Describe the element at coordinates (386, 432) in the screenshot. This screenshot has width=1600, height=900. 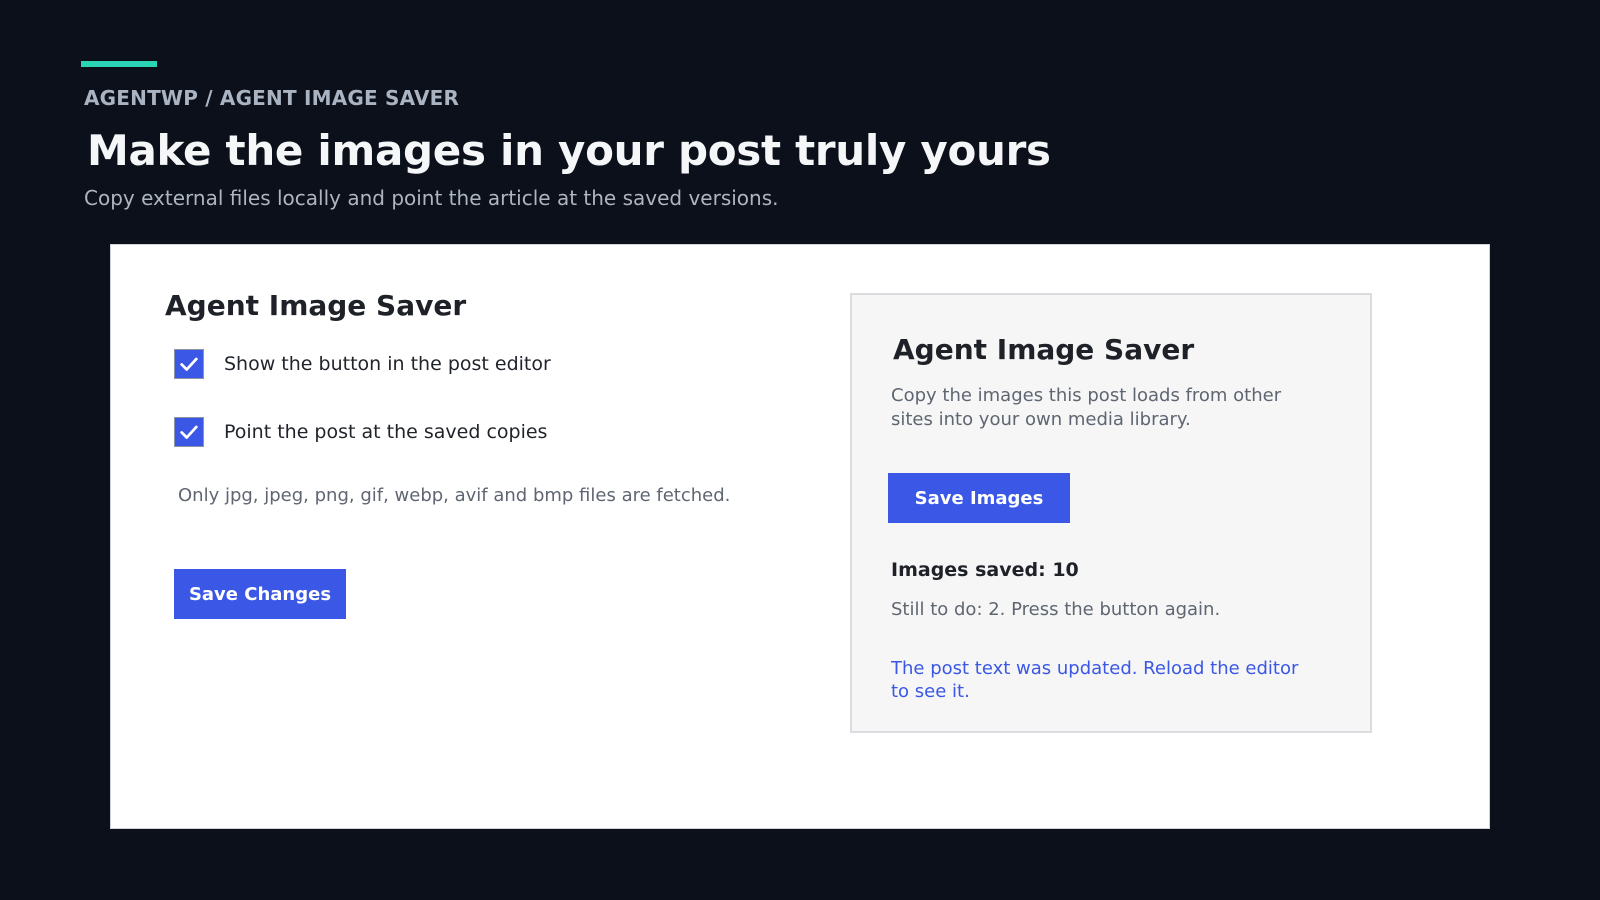
I see `point-post-label: Point the post at the saved copies` at that location.